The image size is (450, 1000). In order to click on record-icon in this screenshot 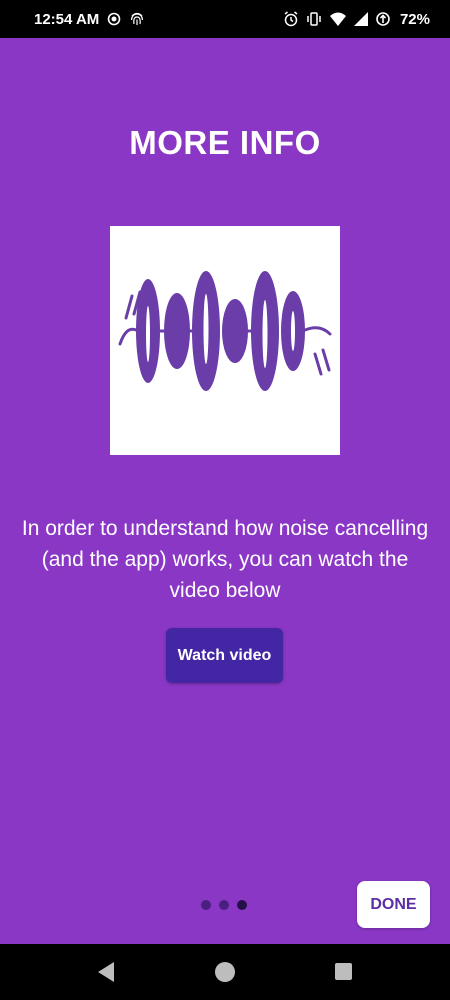, I will do `click(114, 19)`.